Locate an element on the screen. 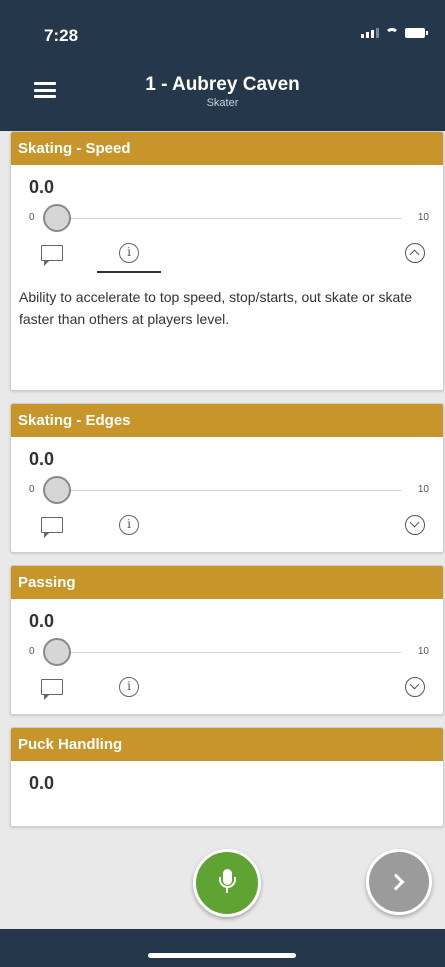  card-title: Skating - Speed is located at coordinates (227, 148).